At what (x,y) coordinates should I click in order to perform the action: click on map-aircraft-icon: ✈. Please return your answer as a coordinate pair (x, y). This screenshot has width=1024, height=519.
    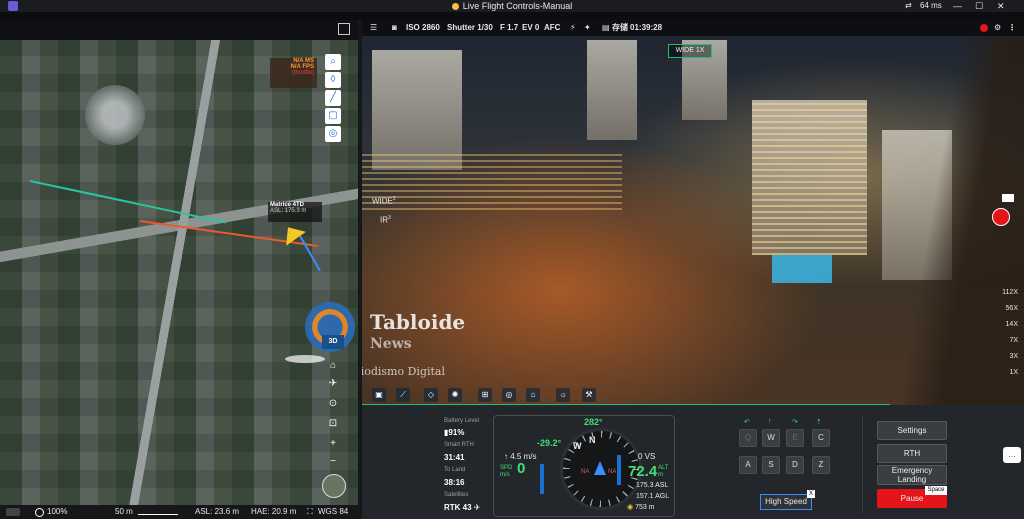
    Looking at the image, I should click on (333, 384).